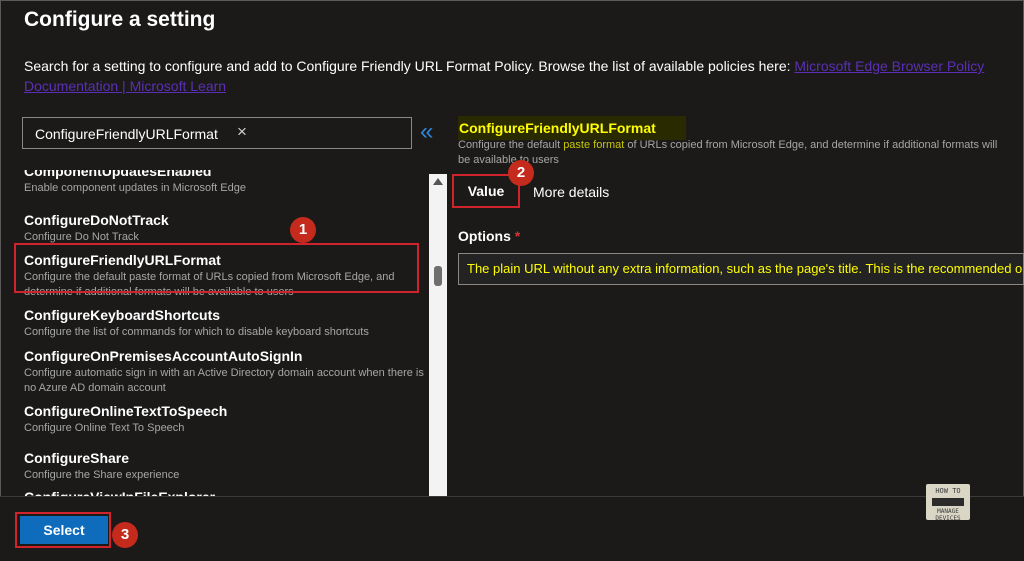 The width and height of the screenshot is (1024, 561). I want to click on options-label: Options *, so click(489, 236).